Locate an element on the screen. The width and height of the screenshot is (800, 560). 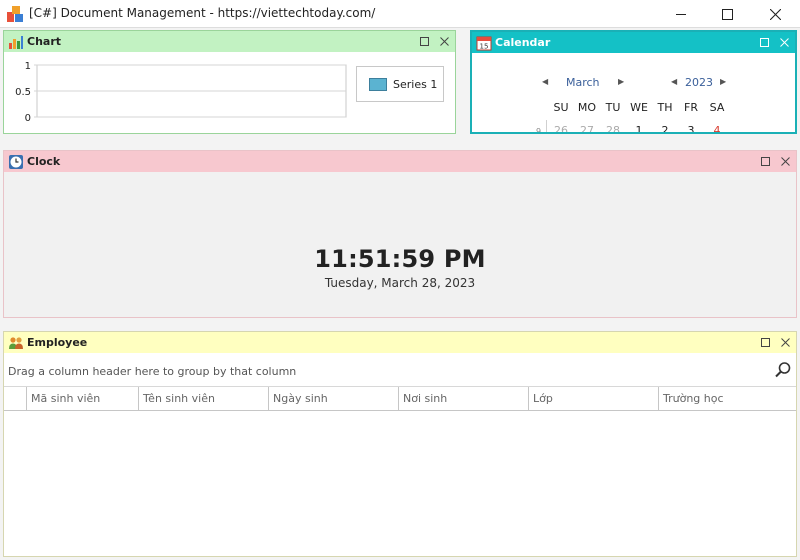
calendar-day: 3 is located at coordinates (691, 128).